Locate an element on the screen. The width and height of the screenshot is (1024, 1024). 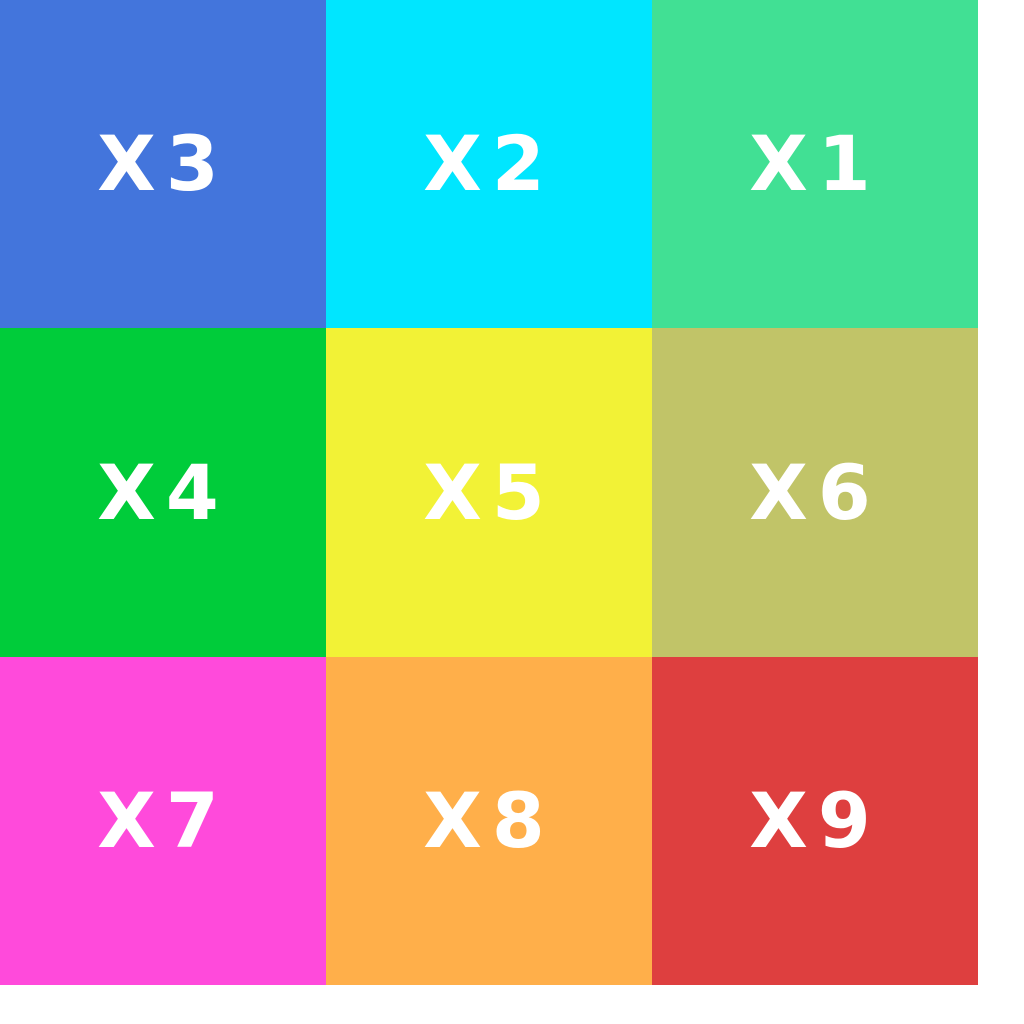
tile-label: X4 is located at coordinates (163, 492).